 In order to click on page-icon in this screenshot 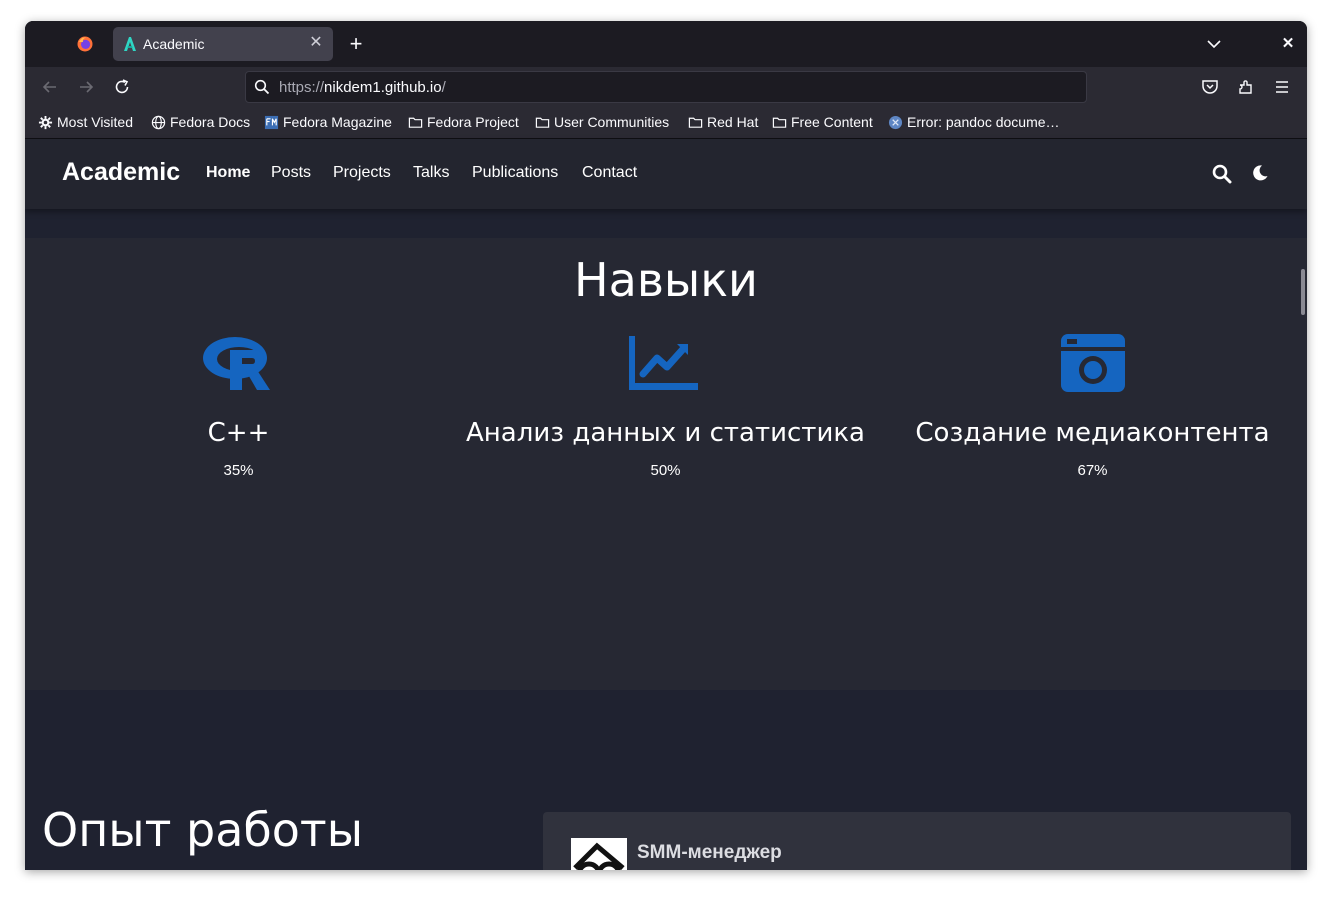, I will do `click(895, 122)`.